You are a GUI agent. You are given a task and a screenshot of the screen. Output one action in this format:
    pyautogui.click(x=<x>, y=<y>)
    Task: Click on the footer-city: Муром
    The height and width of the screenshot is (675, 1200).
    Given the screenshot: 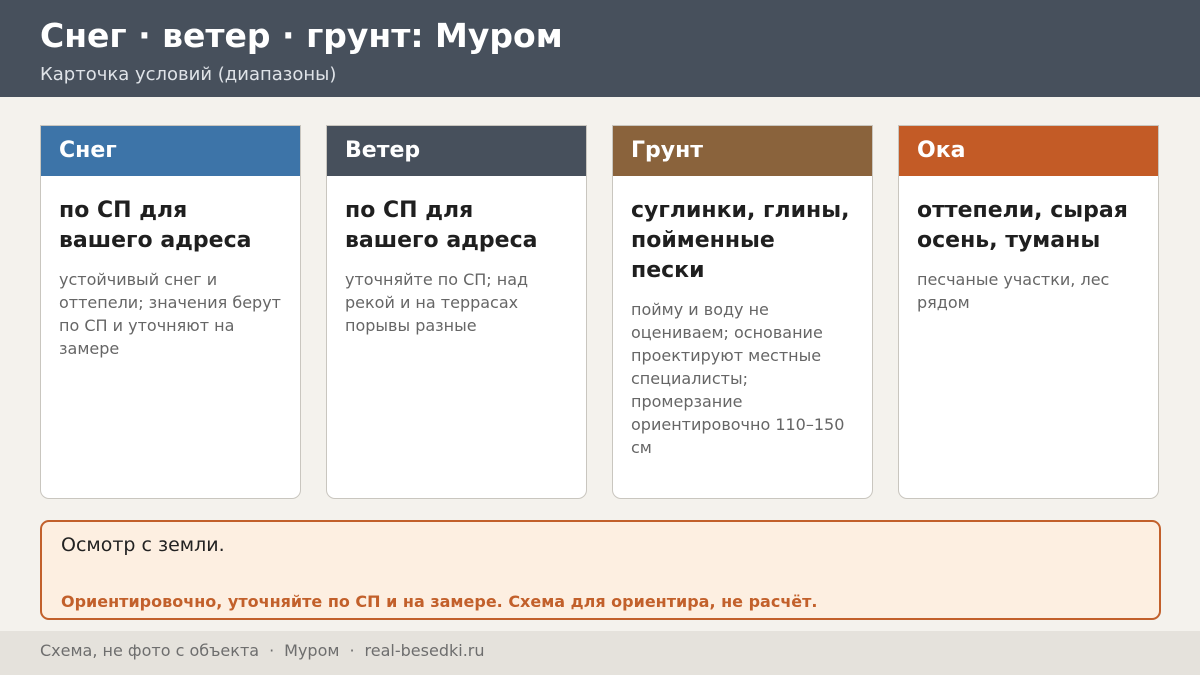 What is the action you would take?
    pyautogui.click(x=312, y=650)
    